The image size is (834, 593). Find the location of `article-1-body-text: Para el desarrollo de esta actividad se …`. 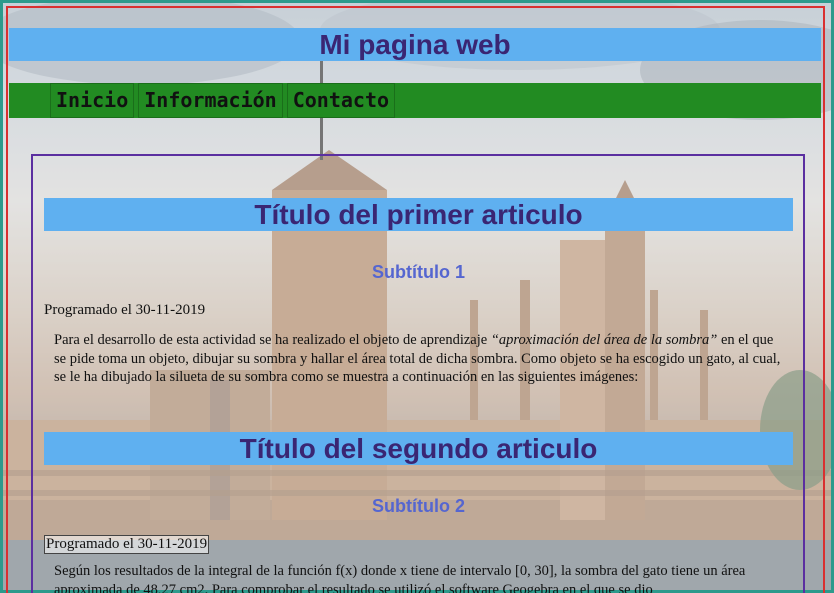

article-1-body-text: Para el desarrollo de esta actividad se … is located at coordinates (272, 340).